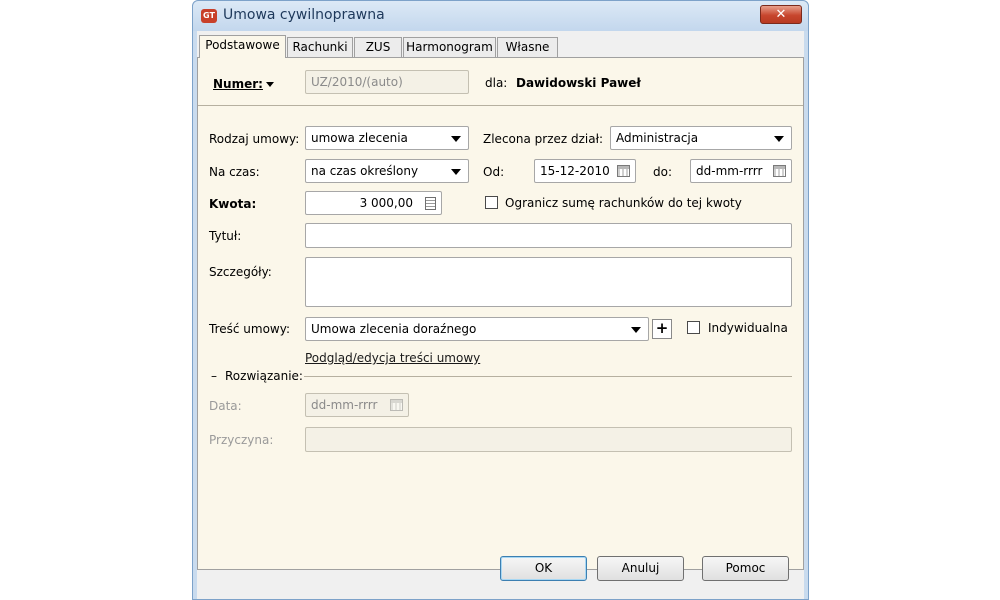 The width and height of the screenshot is (1000, 600). I want to click on rozwiazanie-collapse-toggle: –, so click(214, 376).